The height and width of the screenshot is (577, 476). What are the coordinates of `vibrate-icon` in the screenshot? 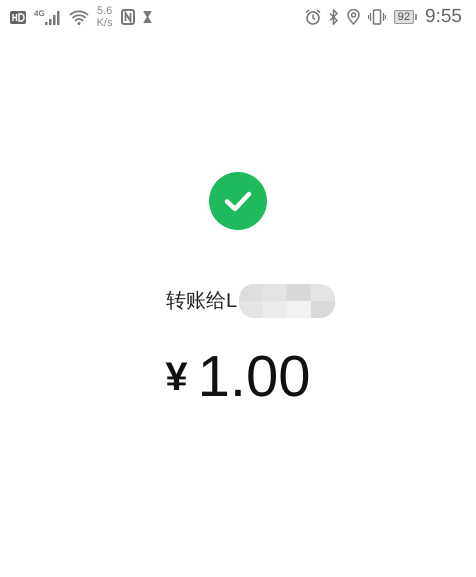 It's located at (377, 17).